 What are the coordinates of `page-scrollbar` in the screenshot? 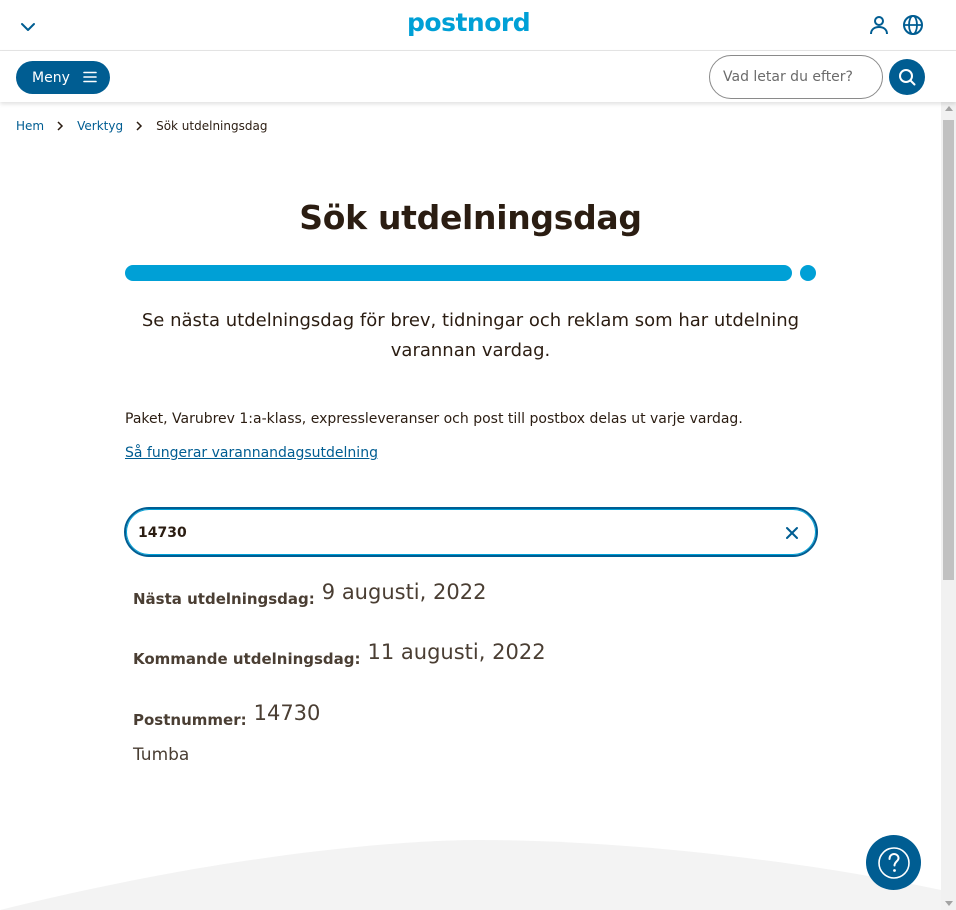 It's located at (948, 506).